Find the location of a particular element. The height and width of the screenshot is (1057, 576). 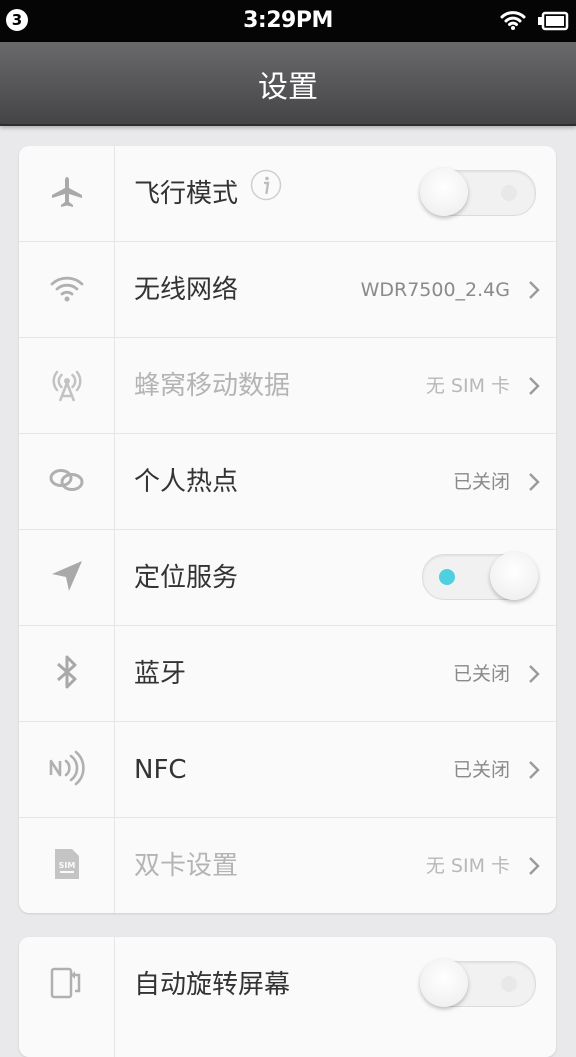

setting-row-nfc: NFC 已关闭 is located at coordinates (287, 770).